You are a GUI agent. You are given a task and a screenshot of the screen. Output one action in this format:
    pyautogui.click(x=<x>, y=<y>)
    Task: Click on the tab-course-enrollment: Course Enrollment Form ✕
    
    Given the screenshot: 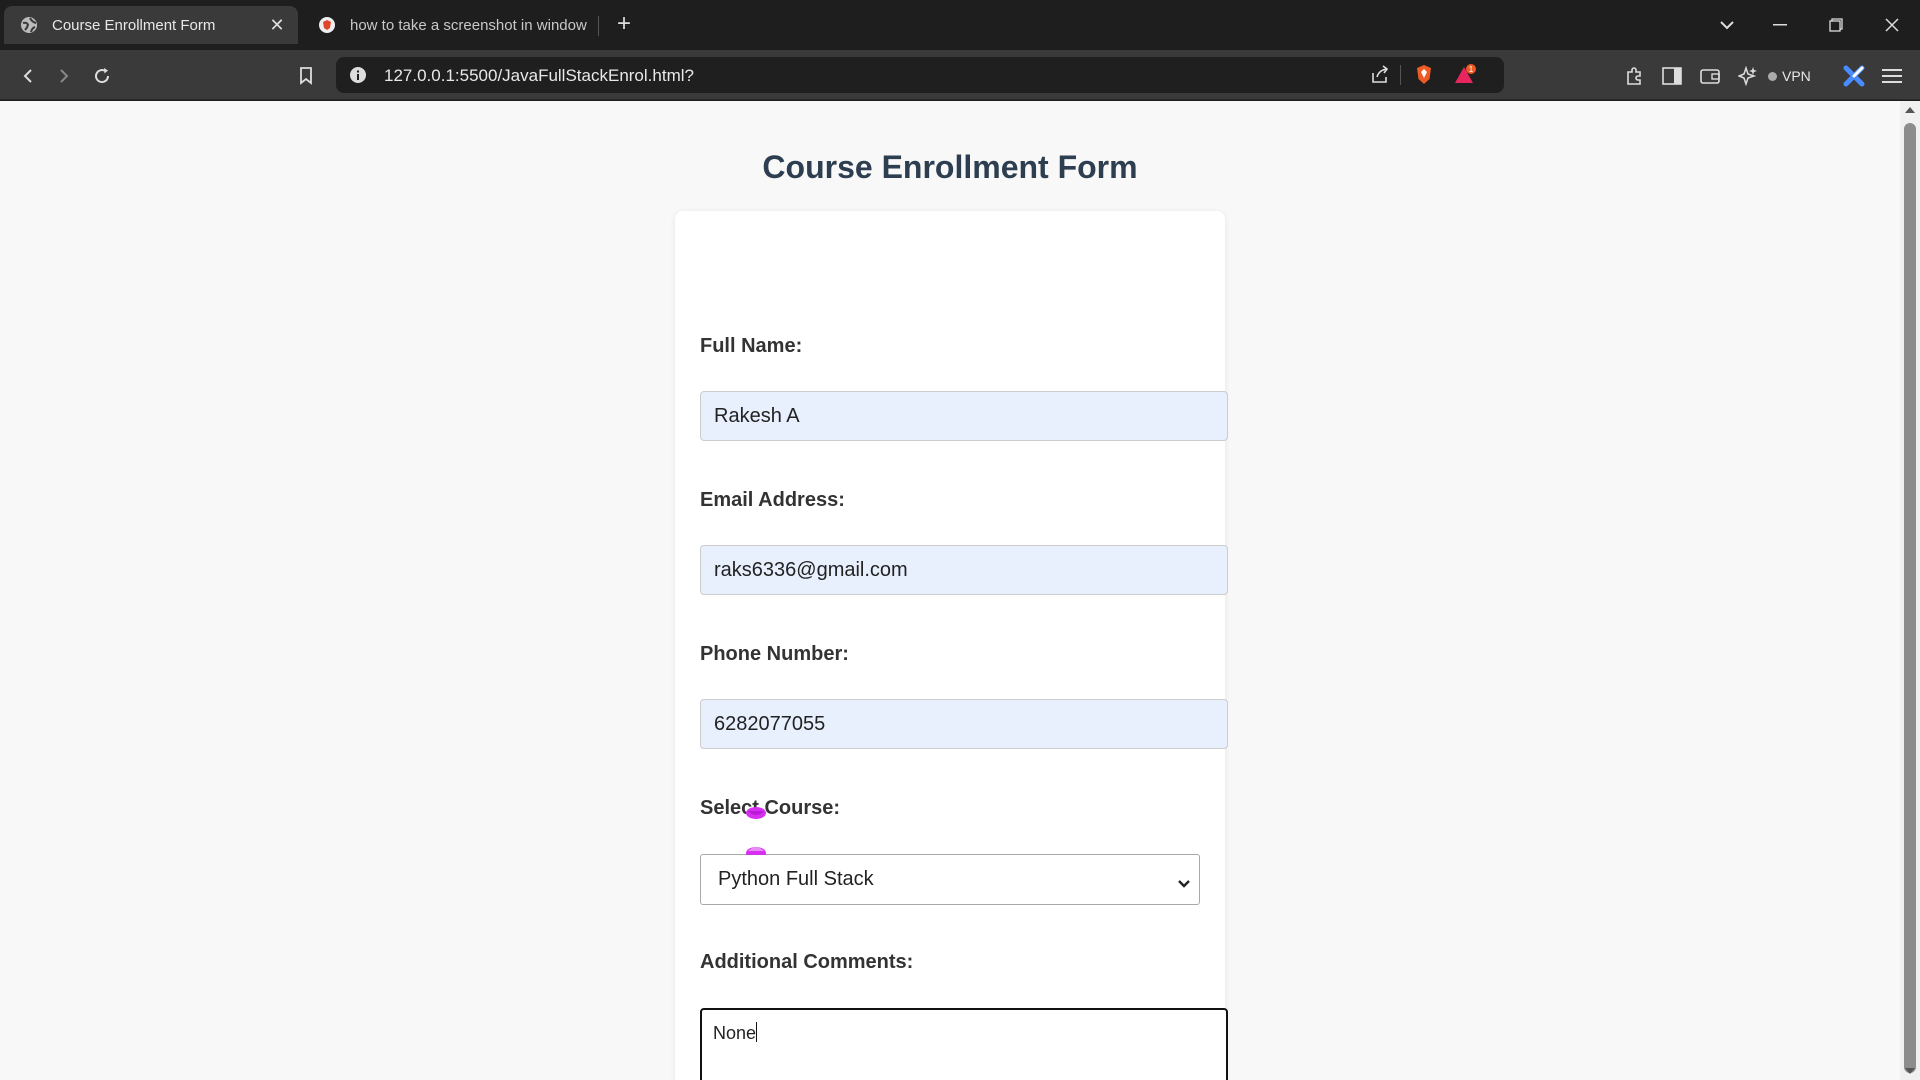 What is the action you would take?
    pyautogui.click(x=151, y=25)
    